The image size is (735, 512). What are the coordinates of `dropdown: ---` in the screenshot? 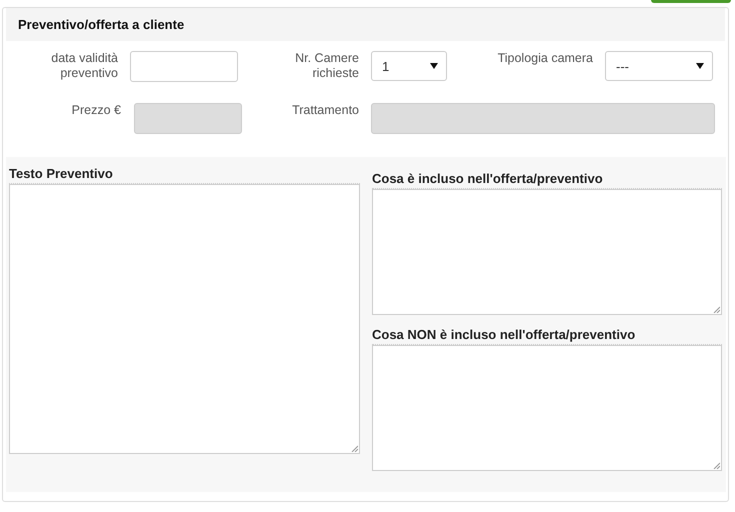 It's located at (659, 66).